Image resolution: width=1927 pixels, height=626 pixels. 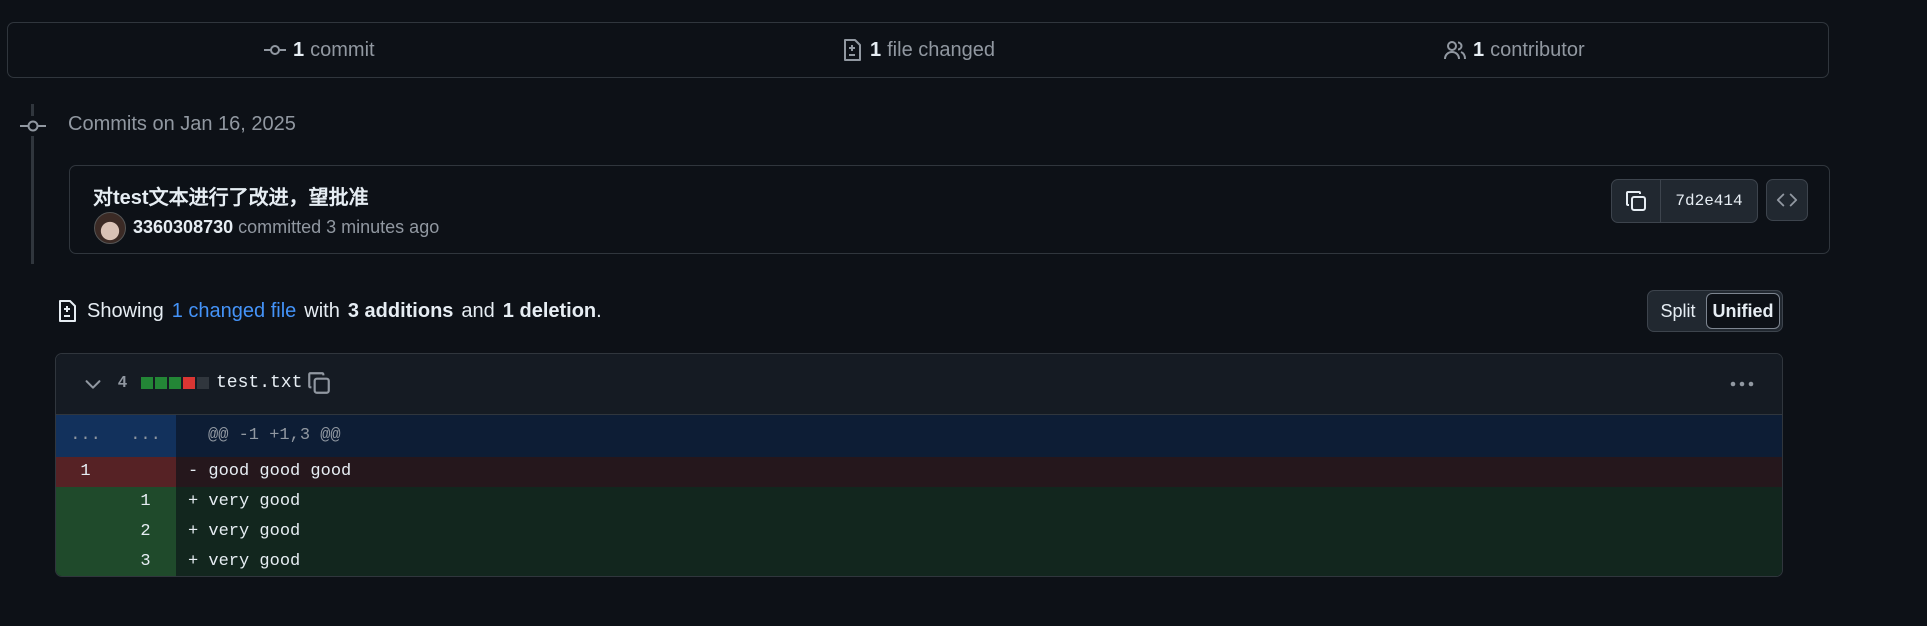 I want to click on file-name-link: test.txt, so click(x=259, y=383).